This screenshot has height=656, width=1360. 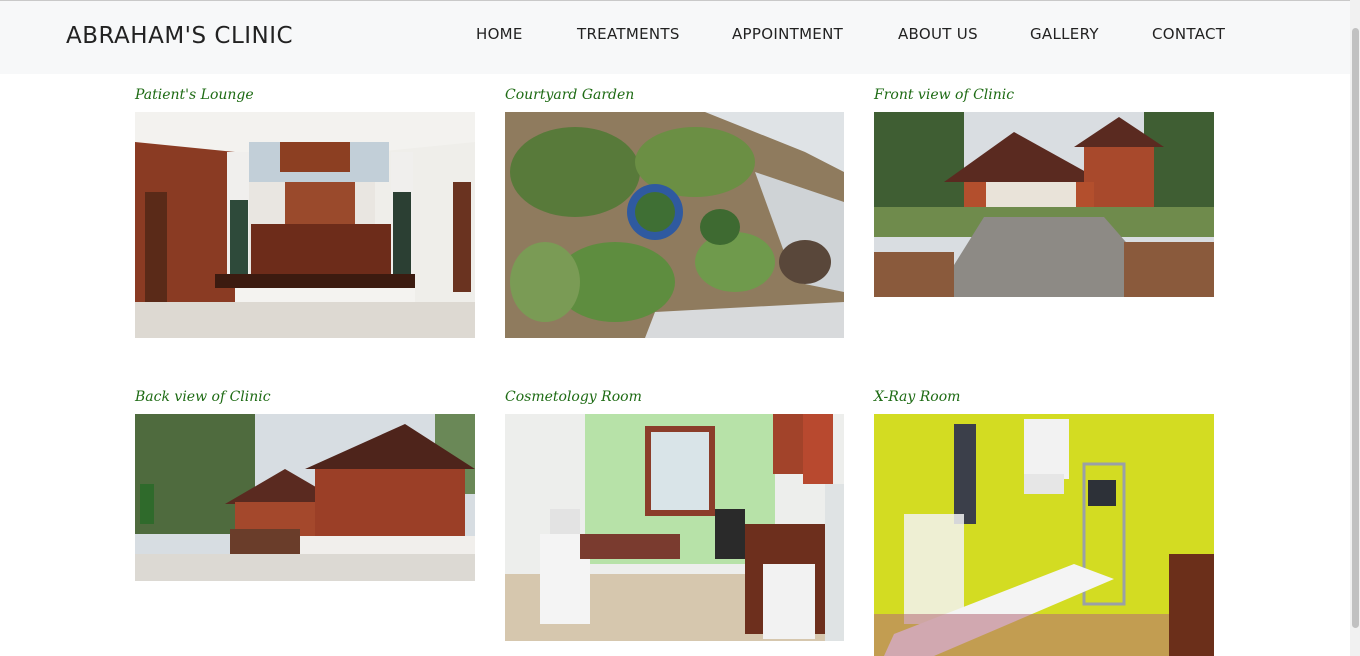 What do you see at coordinates (938, 34) in the screenshot?
I see `nav-about-us: ABOUT US` at bounding box center [938, 34].